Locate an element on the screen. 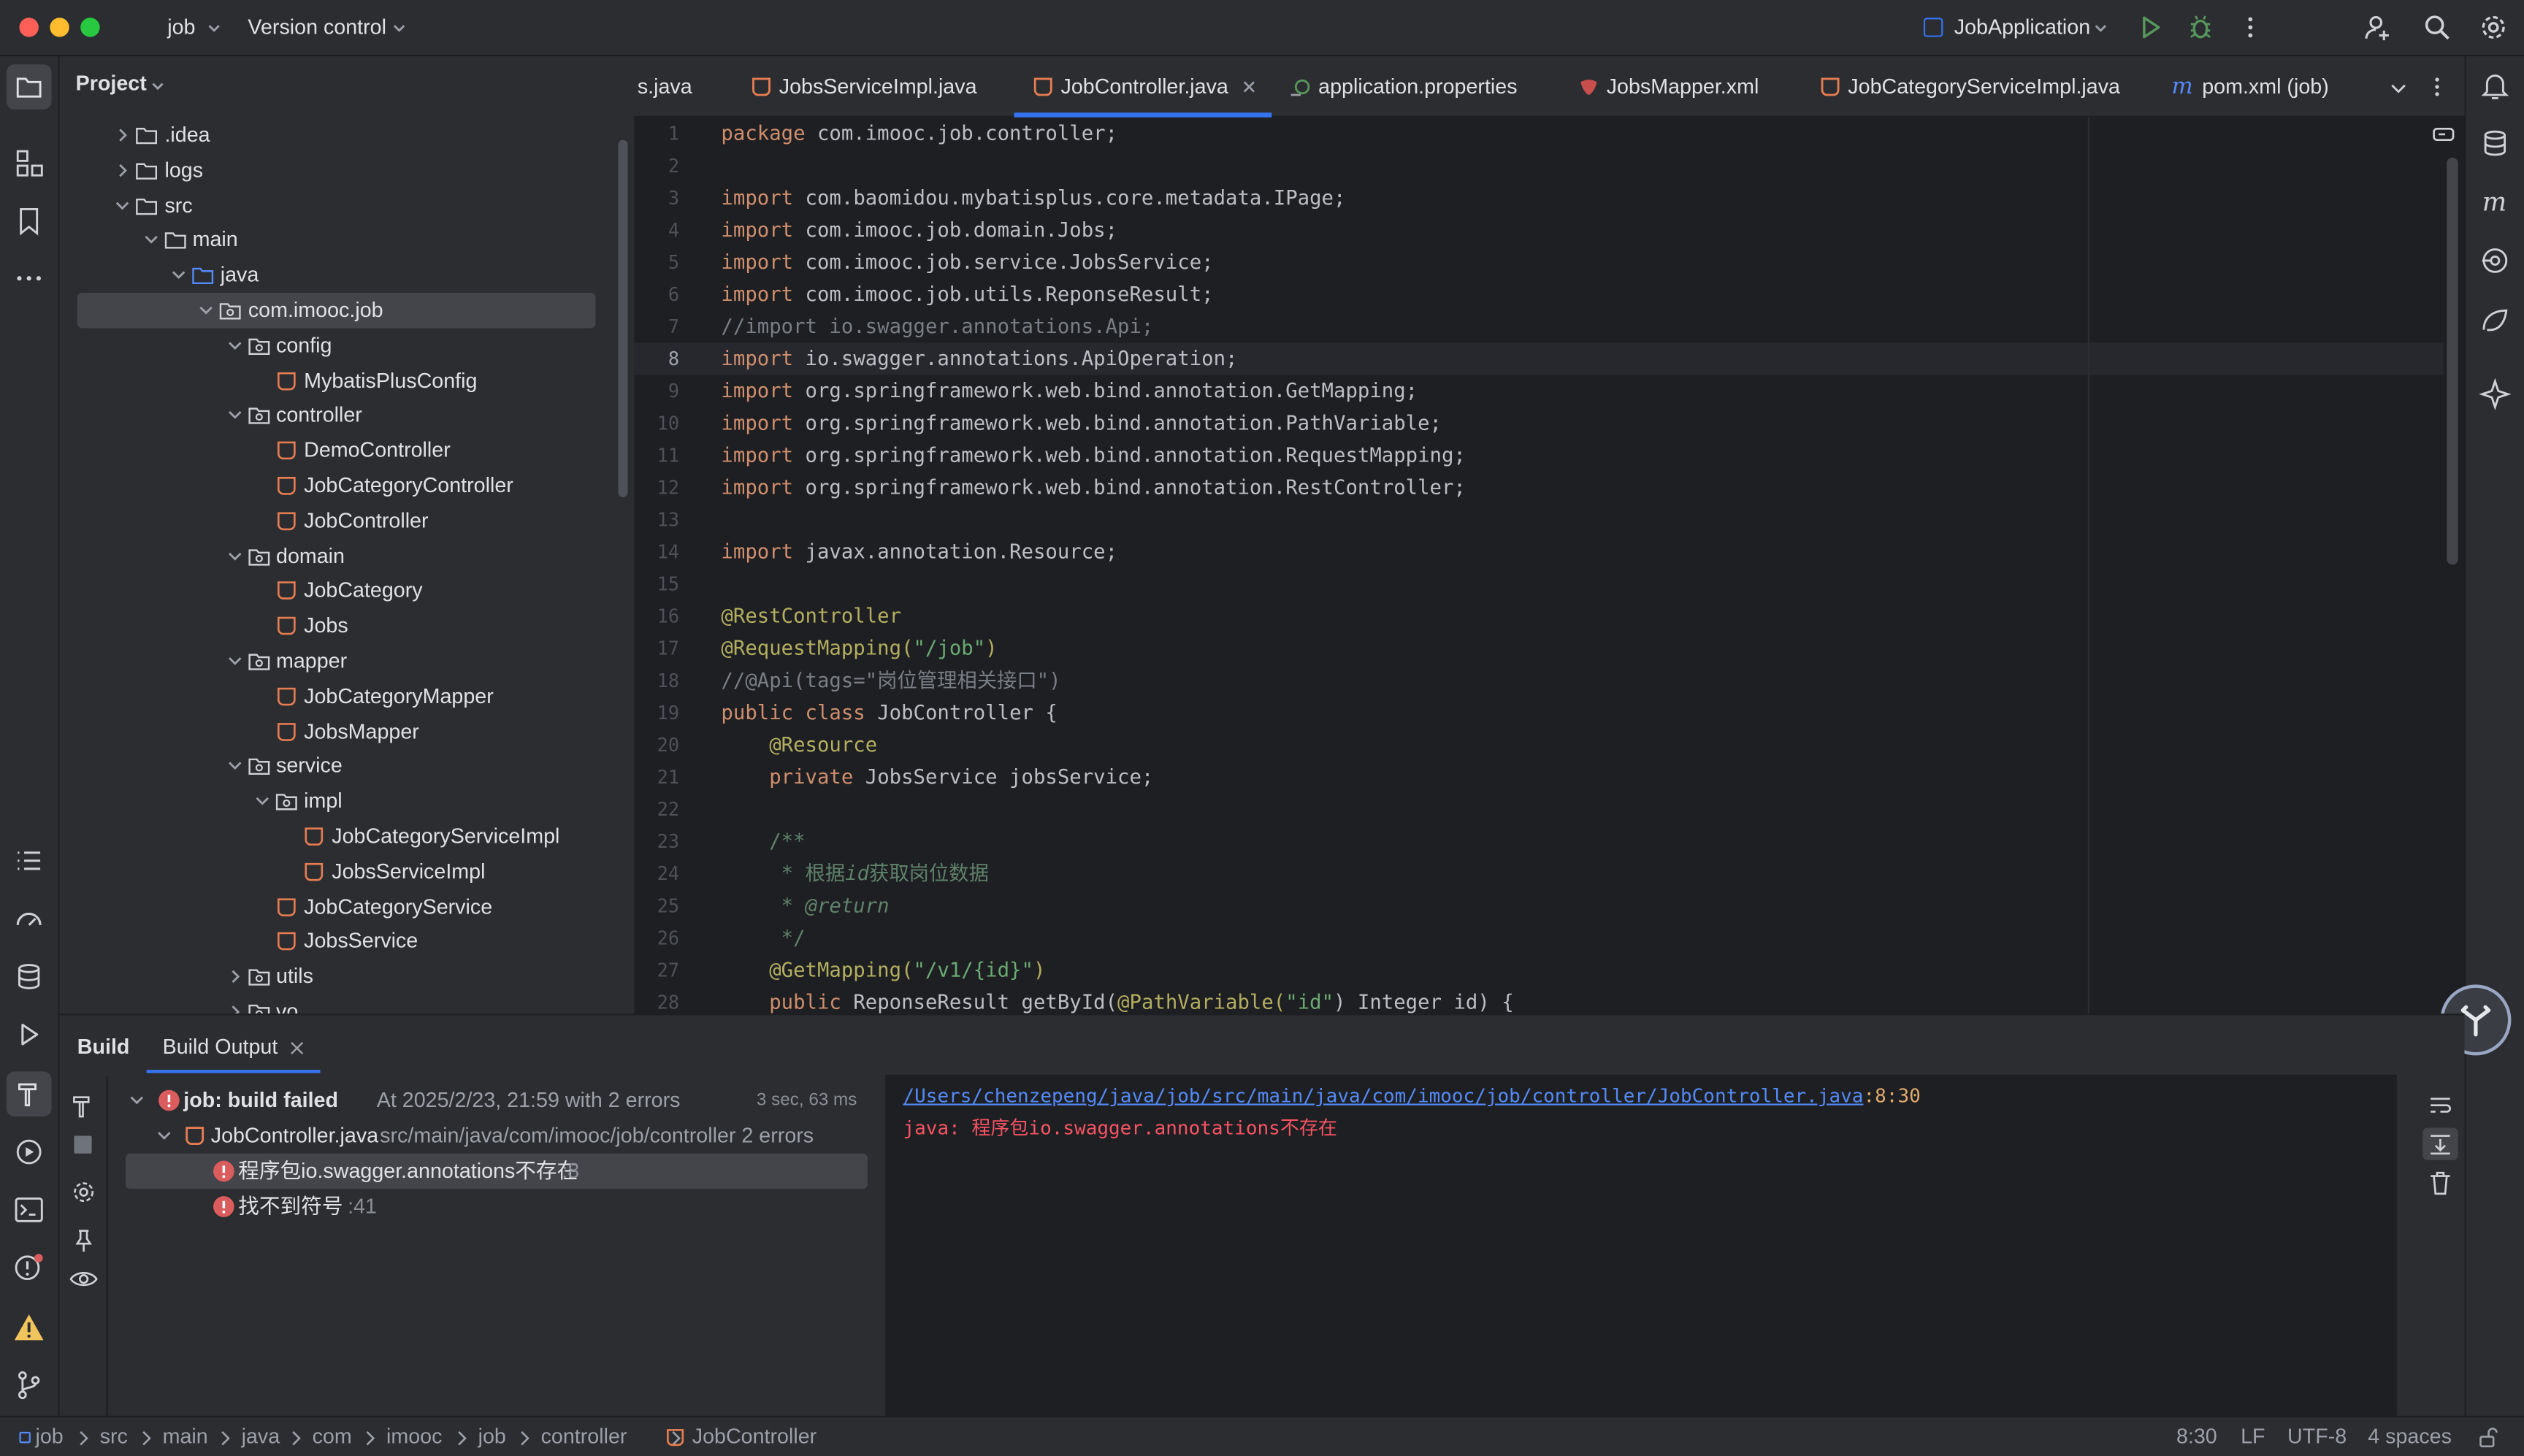  search-icon is located at coordinates (2437, 28).